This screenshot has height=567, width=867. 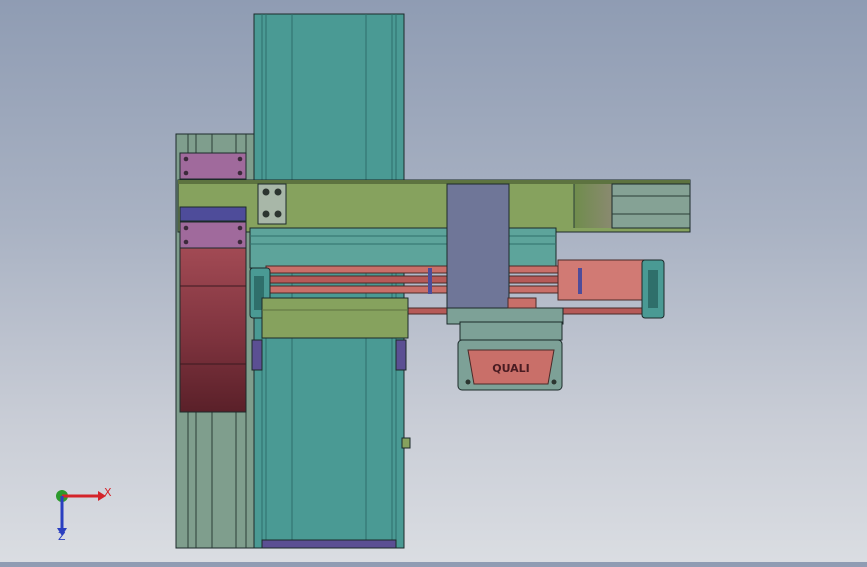 What do you see at coordinates (62, 536) in the screenshot?
I see `z-axis-label: Z` at bounding box center [62, 536].